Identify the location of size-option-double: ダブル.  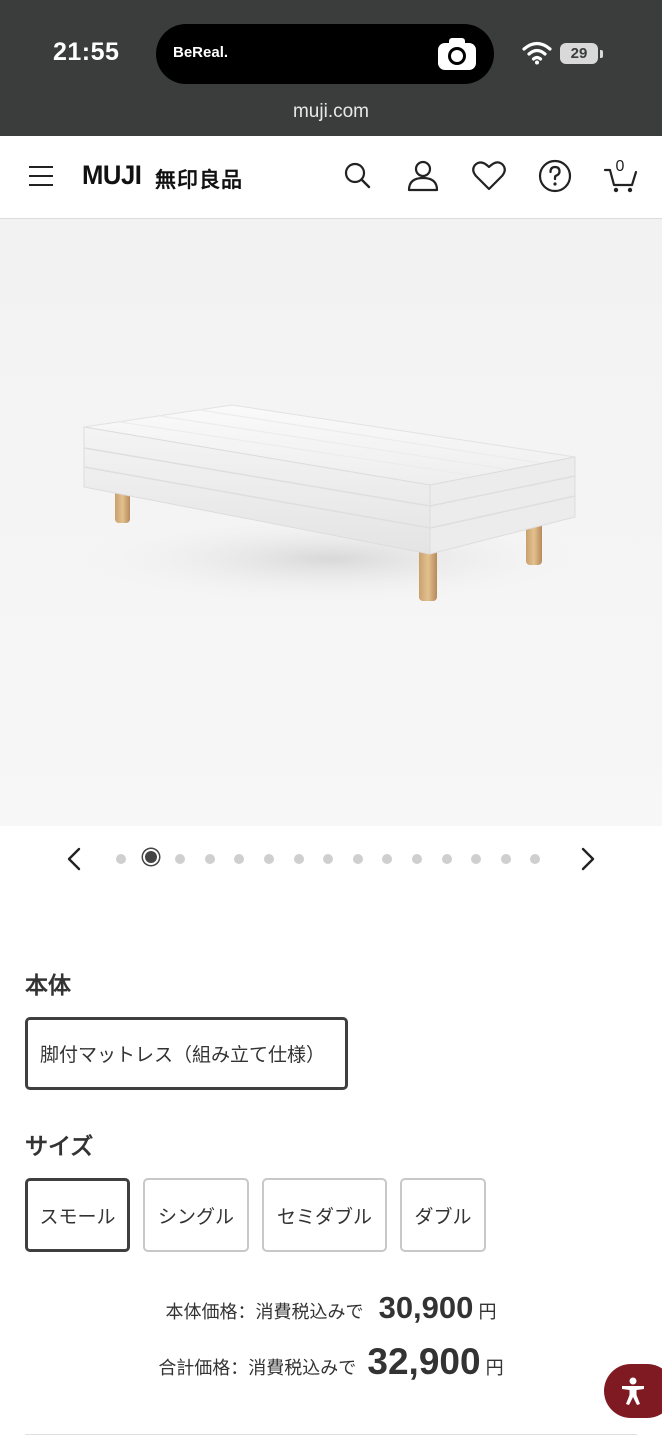
(443, 1215).